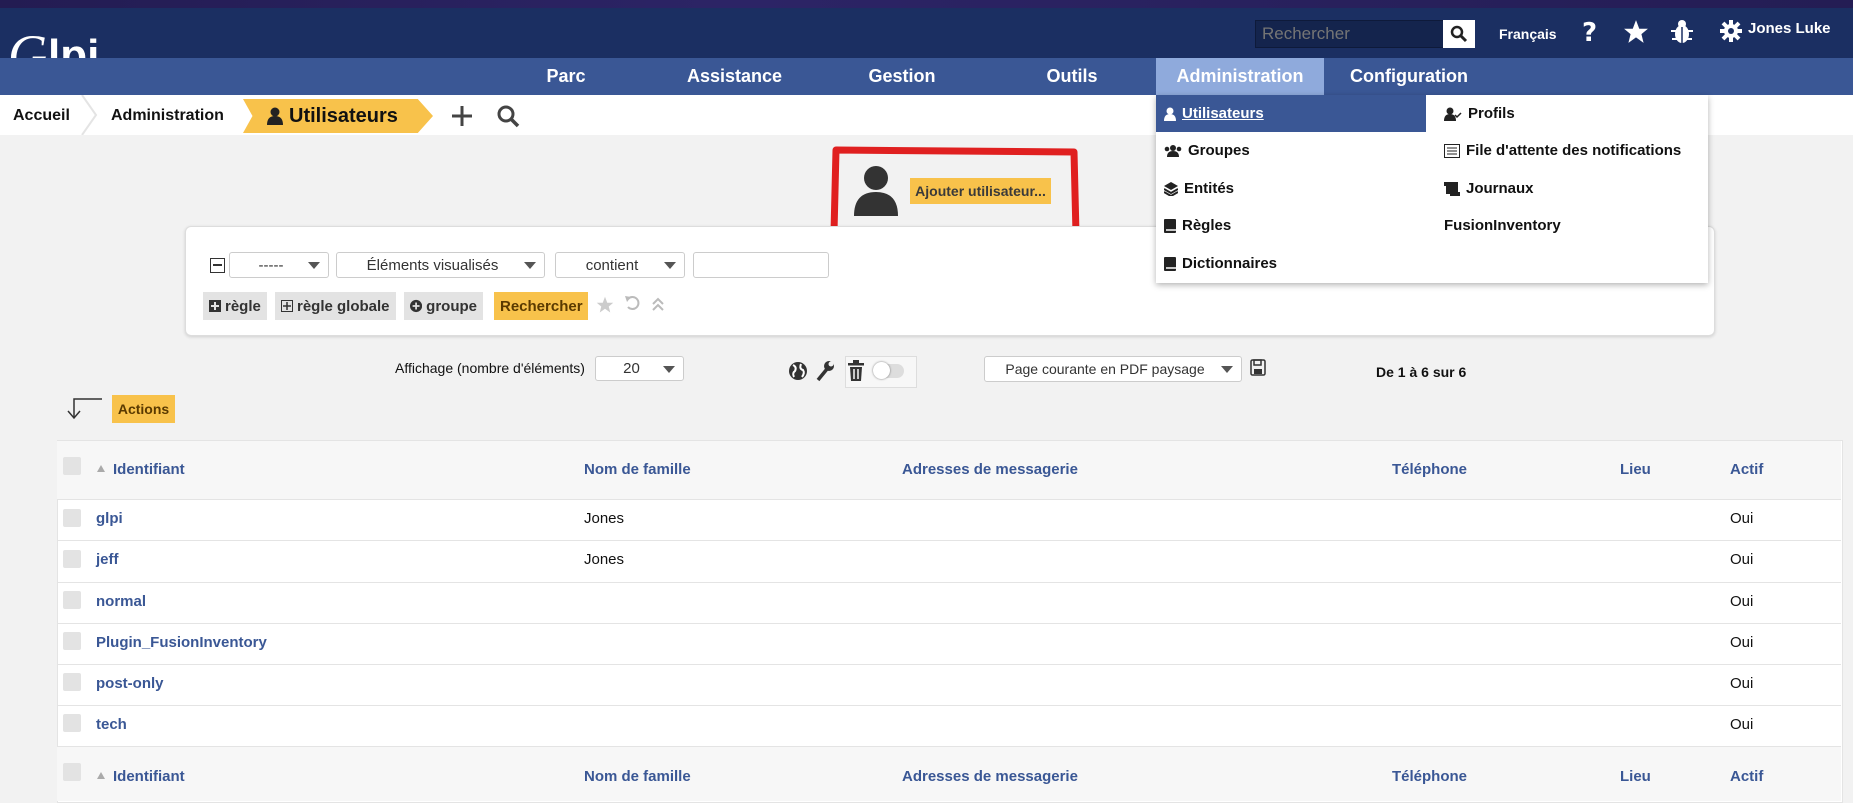 The height and width of the screenshot is (803, 1853). What do you see at coordinates (1562, 150) in the screenshot?
I see `menu-item-notifications-queue: File d'attente des notifications` at bounding box center [1562, 150].